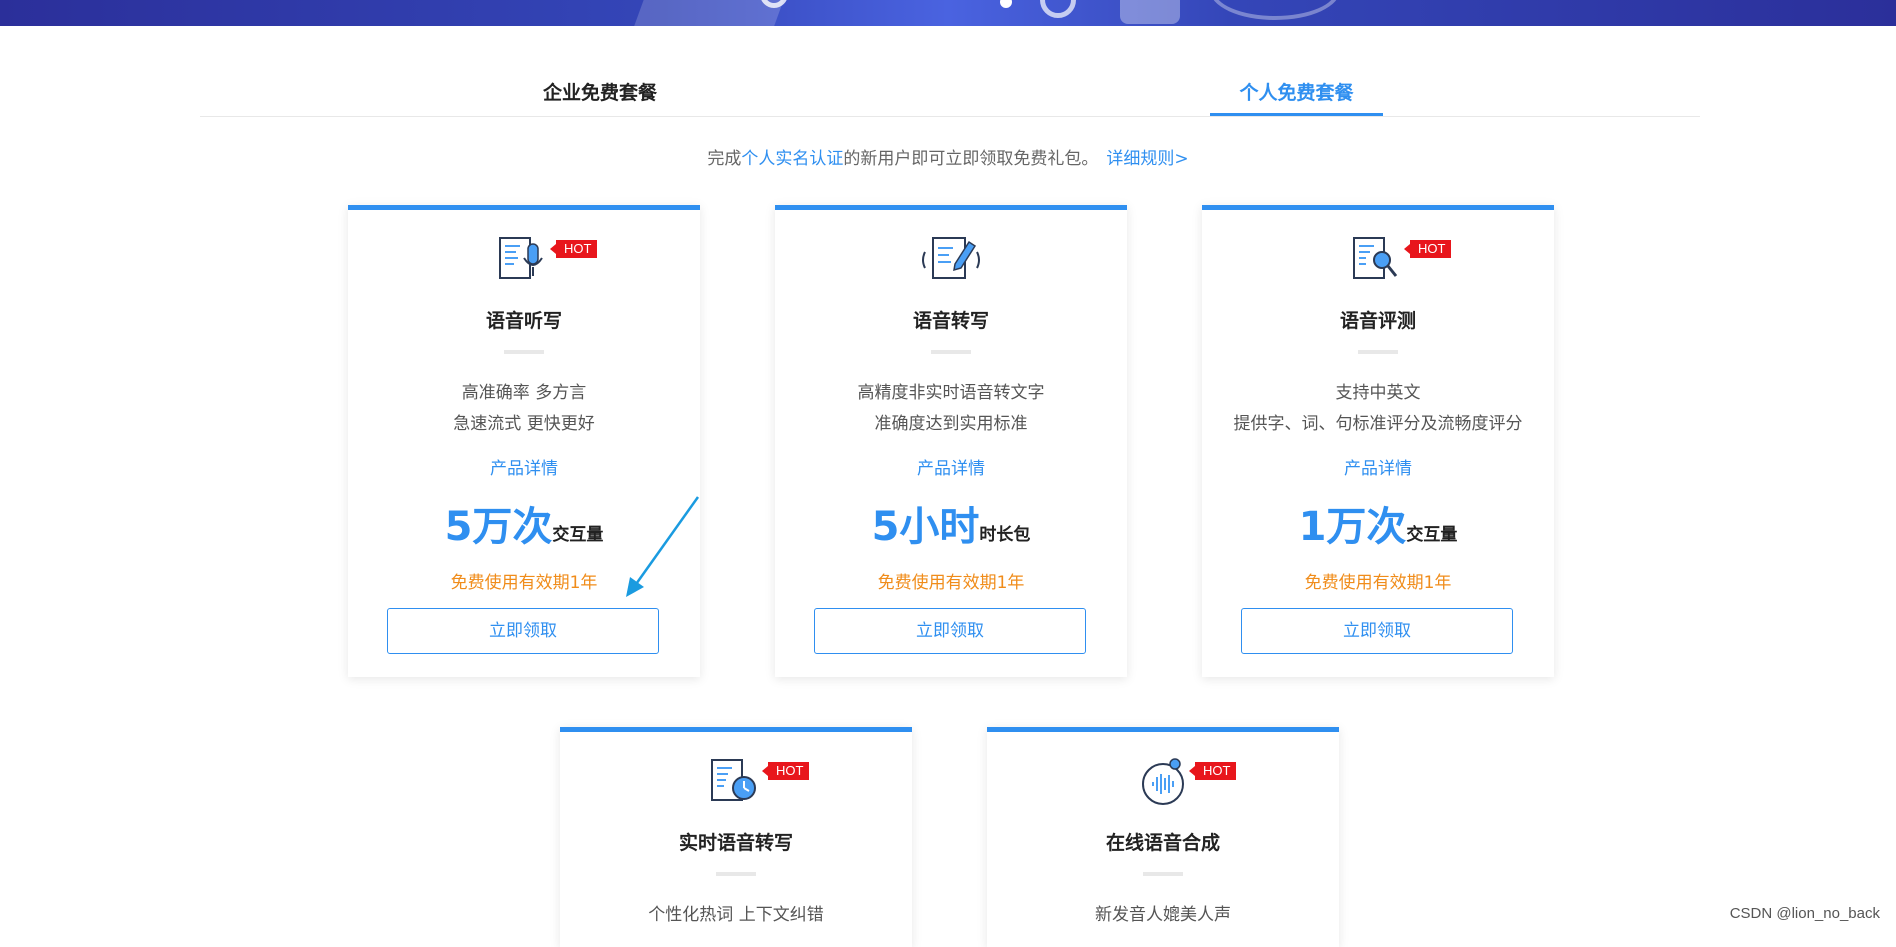 The height and width of the screenshot is (947, 1896). Describe the element at coordinates (1353, 527) in the screenshot. I see `quota-value: 1万次` at that location.